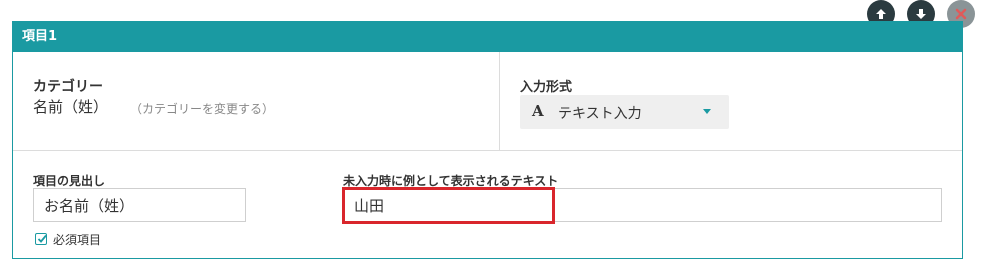 The image size is (983, 272). Describe the element at coordinates (881, 14) in the screenshot. I see `arrow-up-icon` at that location.